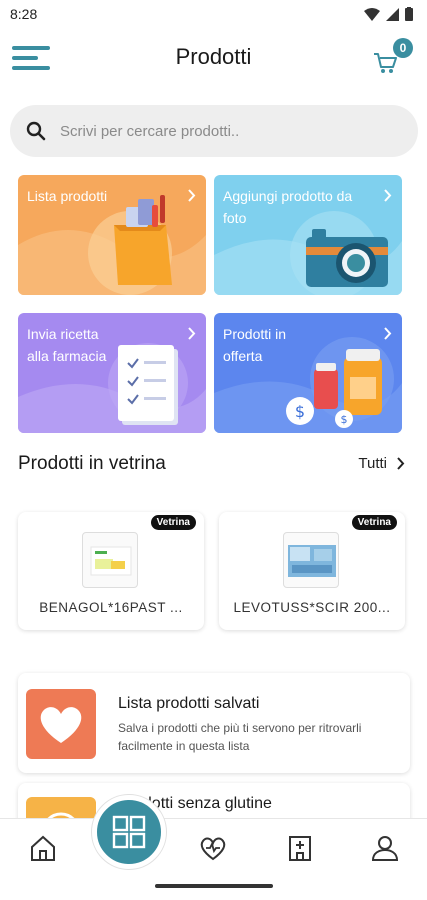  What do you see at coordinates (213, 56) in the screenshot?
I see `page-title: Prodotti` at bounding box center [213, 56].